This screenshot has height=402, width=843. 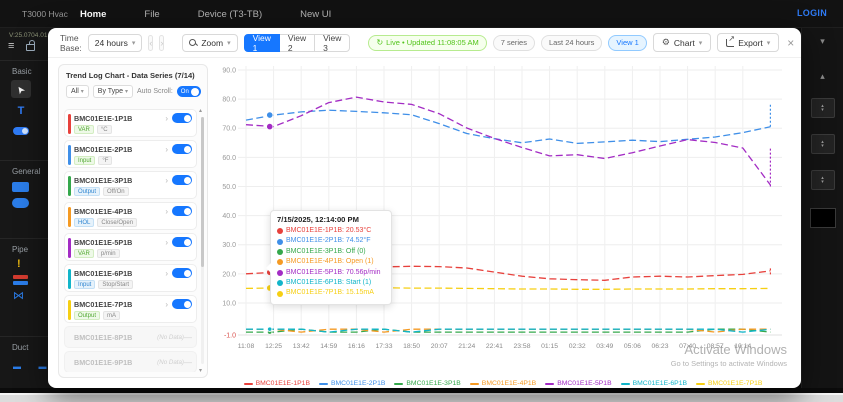 I want to click on nav-item-device-t3-tb-: Device (T3-TB), so click(x=230, y=14).